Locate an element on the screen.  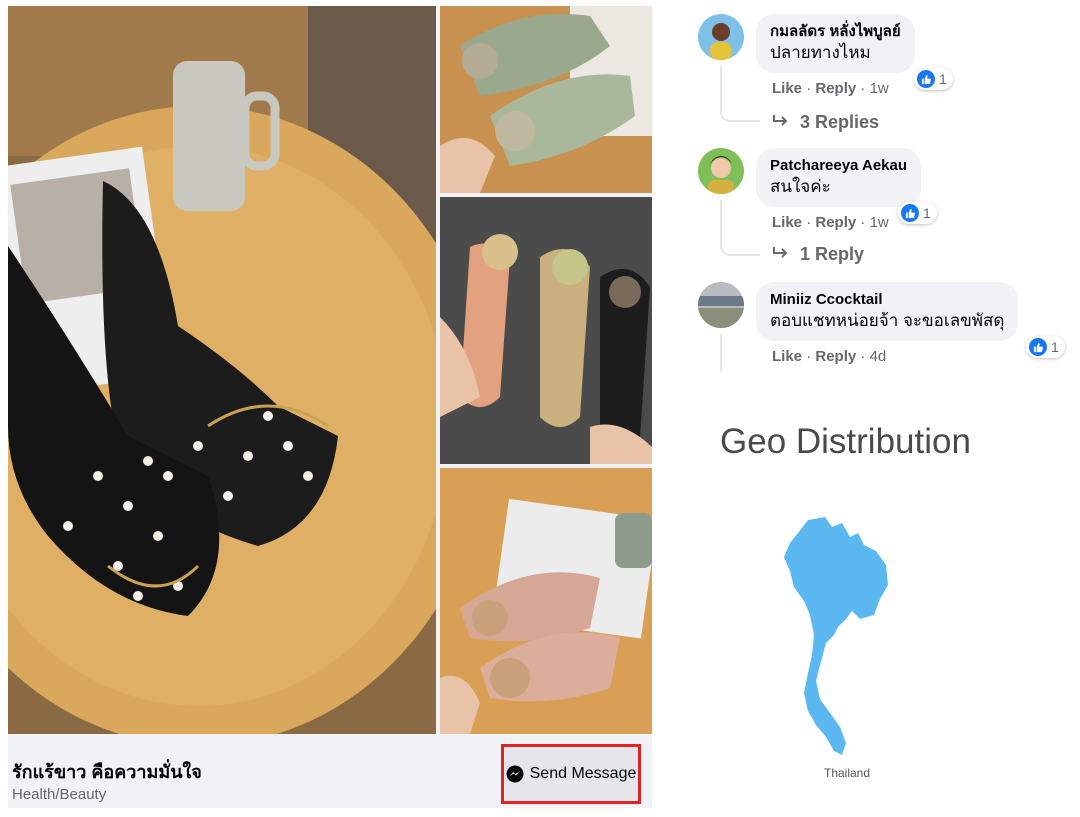
comment-text: สนใจค่ะ is located at coordinates (800, 186).